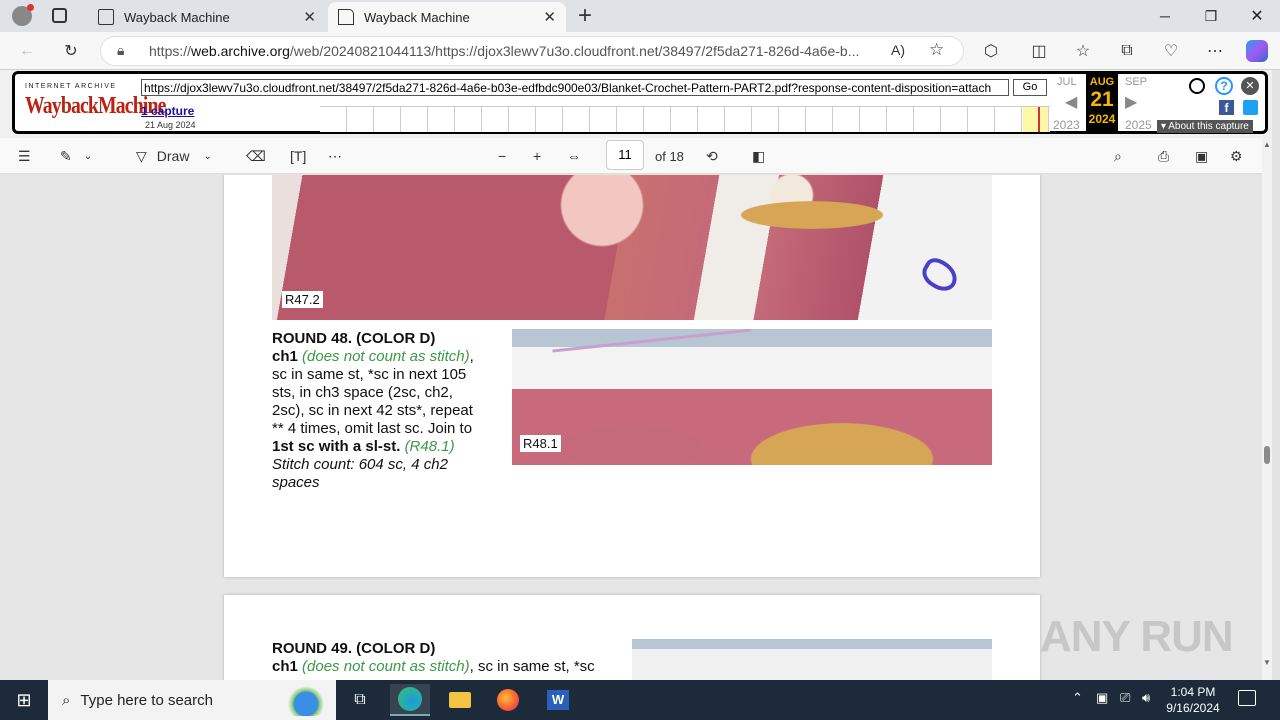 The width and height of the screenshot is (1280, 720). What do you see at coordinates (1125, 698) in the screenshot?
I see `network-icon: ⎚` at bounding box center [1125, 698].